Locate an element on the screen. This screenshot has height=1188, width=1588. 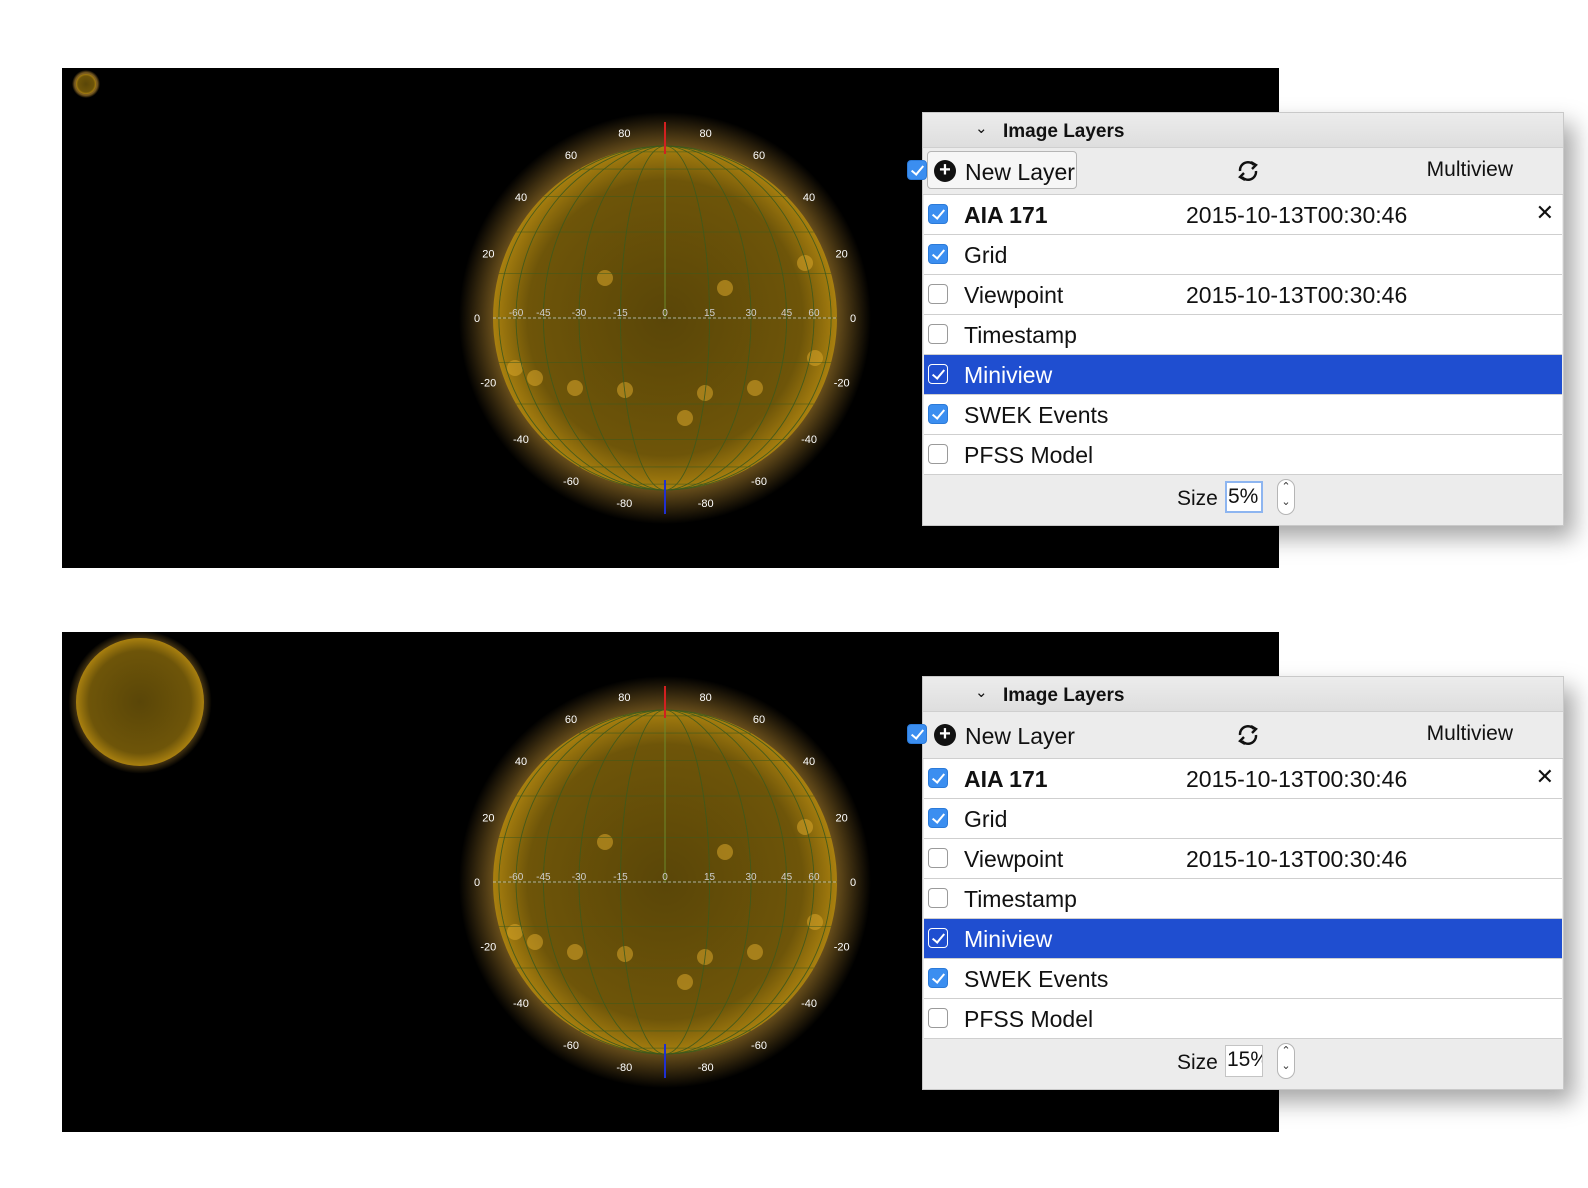
layer-name: Grid is located at coordinates (986, 255).